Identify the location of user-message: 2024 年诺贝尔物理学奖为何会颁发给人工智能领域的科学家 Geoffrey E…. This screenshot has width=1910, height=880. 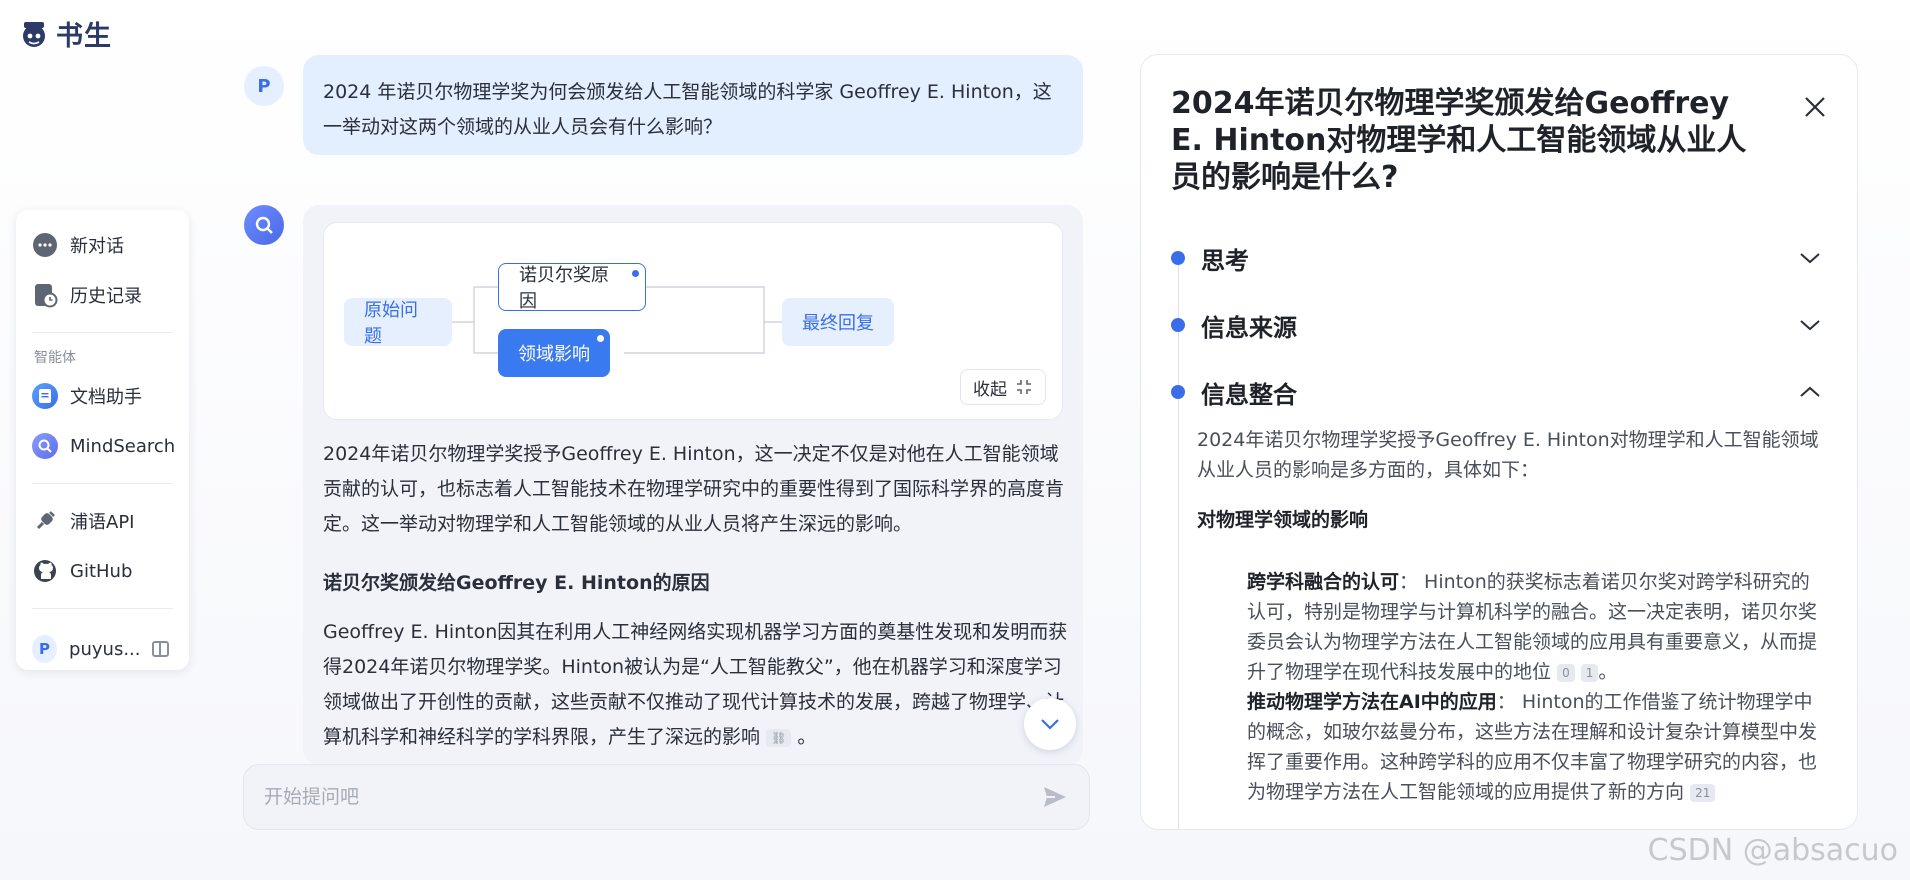
(693, 105).